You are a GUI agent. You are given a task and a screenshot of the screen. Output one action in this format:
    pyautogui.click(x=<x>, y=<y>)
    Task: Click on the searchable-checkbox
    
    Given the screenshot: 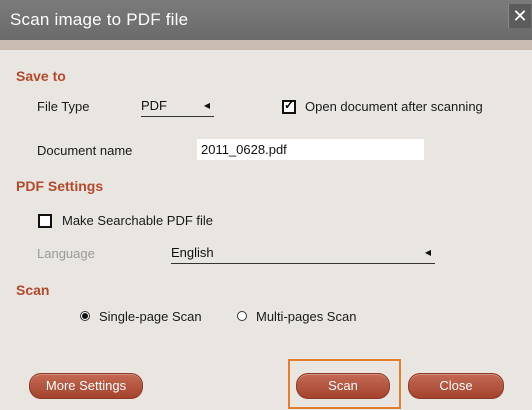 What is the action you would take?
    pyautogui.click(x=45, y=221)
    